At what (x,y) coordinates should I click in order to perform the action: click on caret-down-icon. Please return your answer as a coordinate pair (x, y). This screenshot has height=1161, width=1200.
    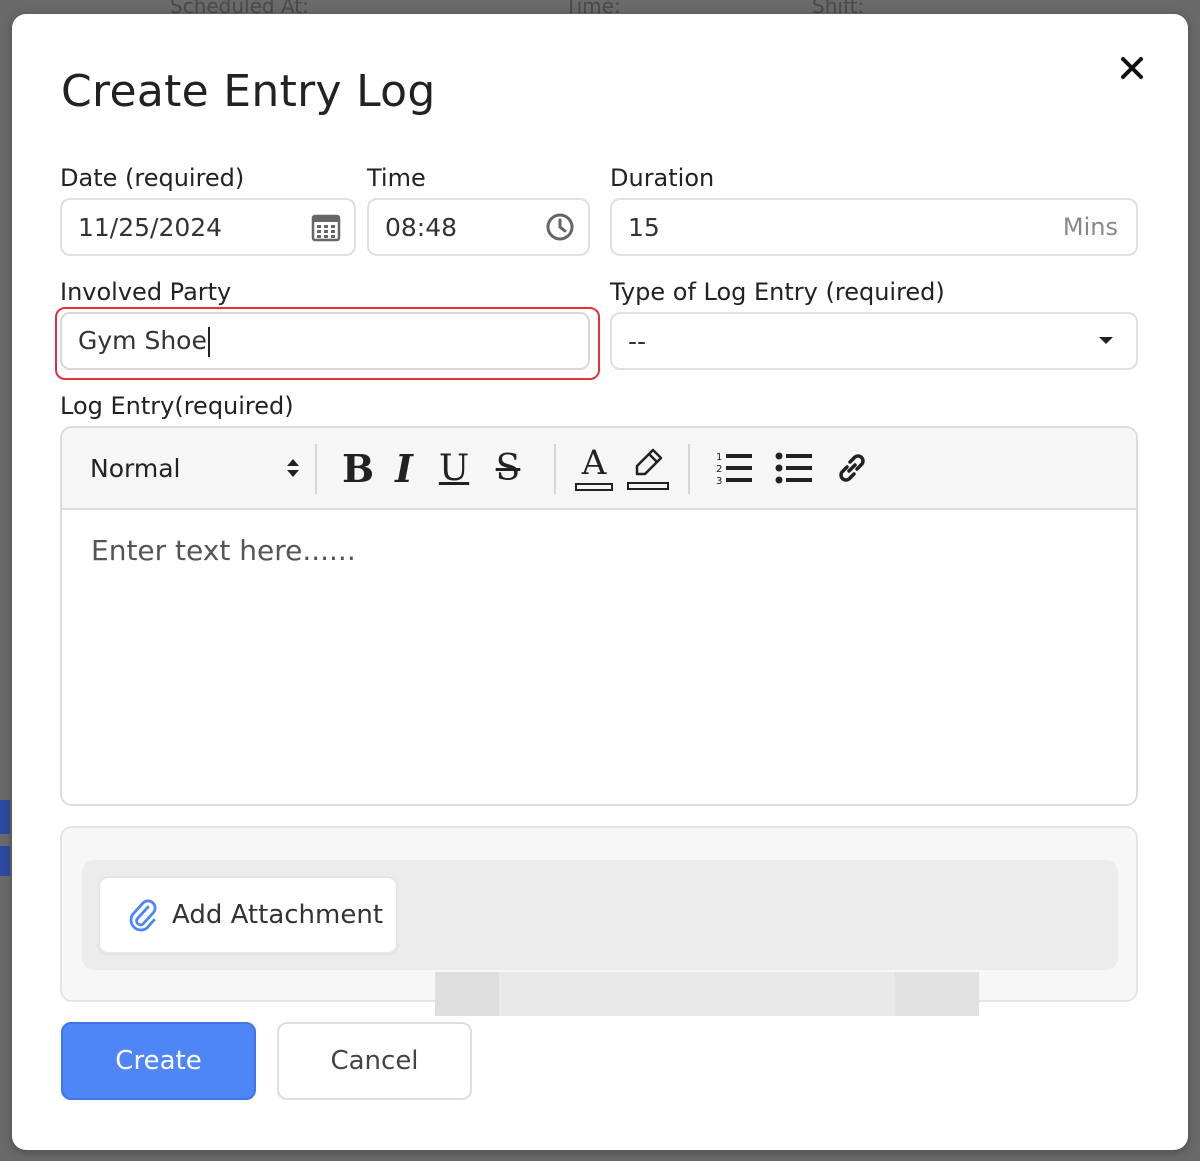
    Looking at the image, I should click on (1106, 341).